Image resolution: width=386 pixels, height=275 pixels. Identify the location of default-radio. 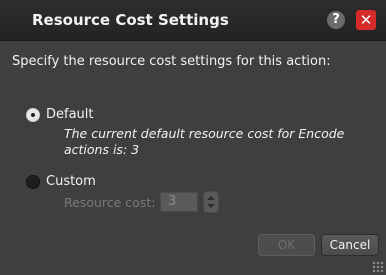
(33, 115).